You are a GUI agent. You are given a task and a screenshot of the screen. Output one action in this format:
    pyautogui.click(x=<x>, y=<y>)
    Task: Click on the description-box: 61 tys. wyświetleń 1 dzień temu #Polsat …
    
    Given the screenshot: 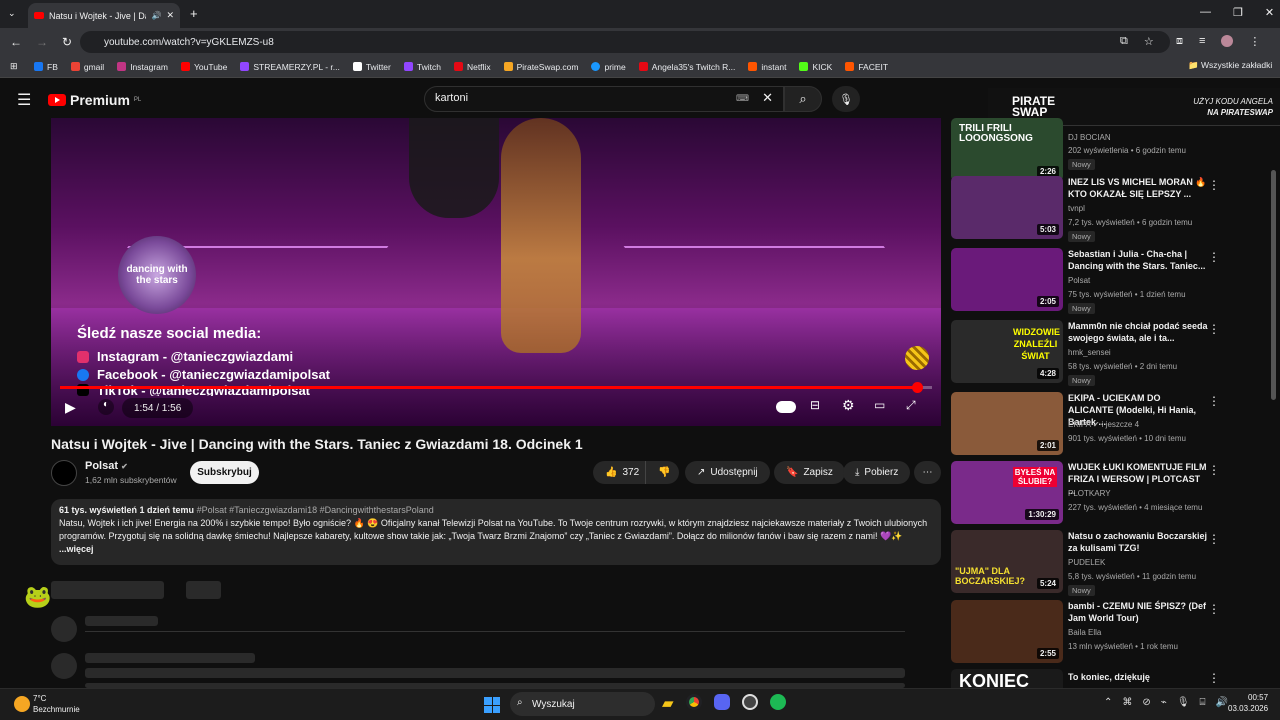 What is the action you would take?
    pyautogui.click(x=496, y=532)
    